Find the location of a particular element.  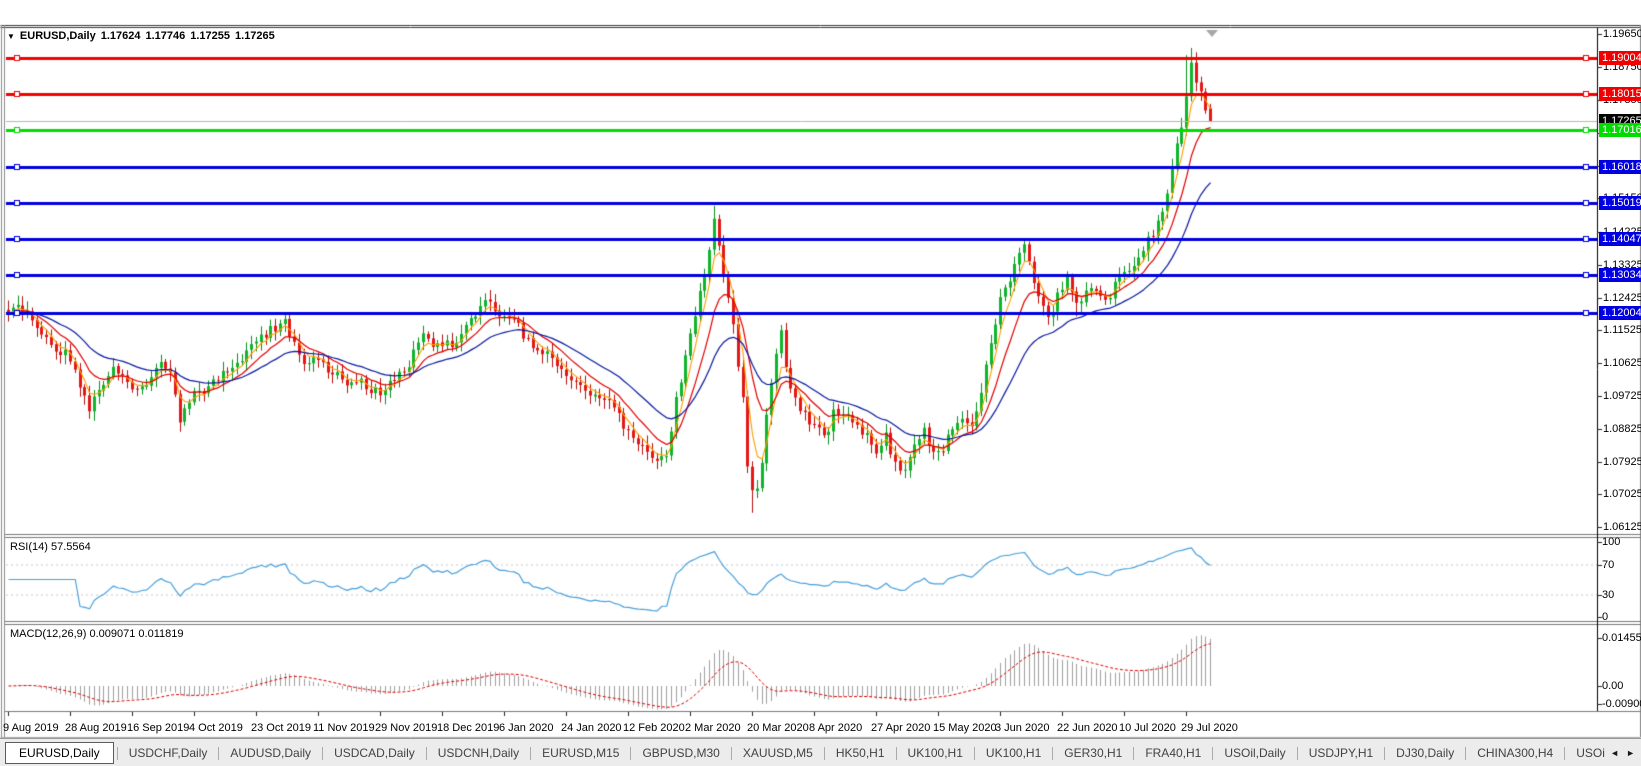

price-axis-tick: 1.07925 is located at coordinates (1622, 462).